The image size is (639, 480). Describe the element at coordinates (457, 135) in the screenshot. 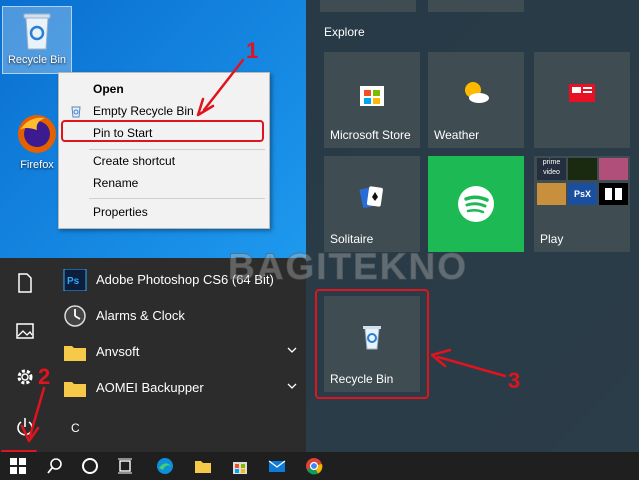

I see `tile-label: Weather` at that location.